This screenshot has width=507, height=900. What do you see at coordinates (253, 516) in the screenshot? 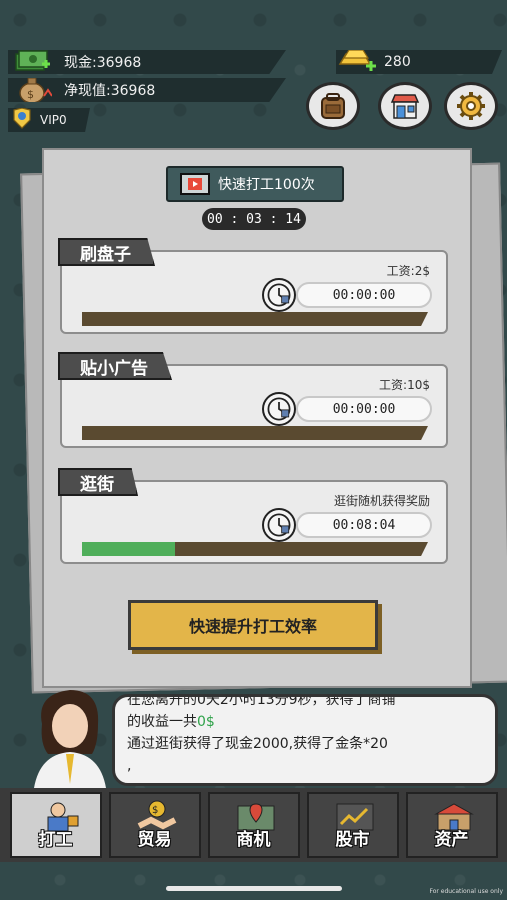
I see `job-card-shopping: 逛街 逛街随机获得奖励 00:08:04` at bounding box center [253, 516].